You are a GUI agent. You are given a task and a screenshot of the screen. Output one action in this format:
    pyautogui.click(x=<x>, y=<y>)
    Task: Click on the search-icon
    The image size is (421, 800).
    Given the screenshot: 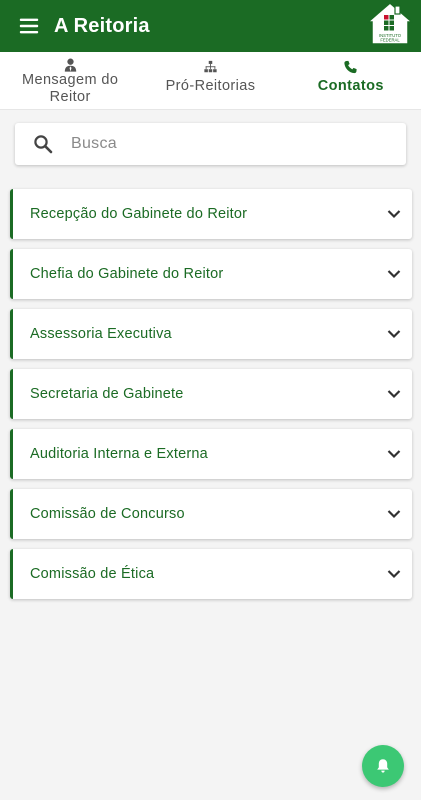 What is the action you would take?
    pyautogui.click(x=43, y=144)
    